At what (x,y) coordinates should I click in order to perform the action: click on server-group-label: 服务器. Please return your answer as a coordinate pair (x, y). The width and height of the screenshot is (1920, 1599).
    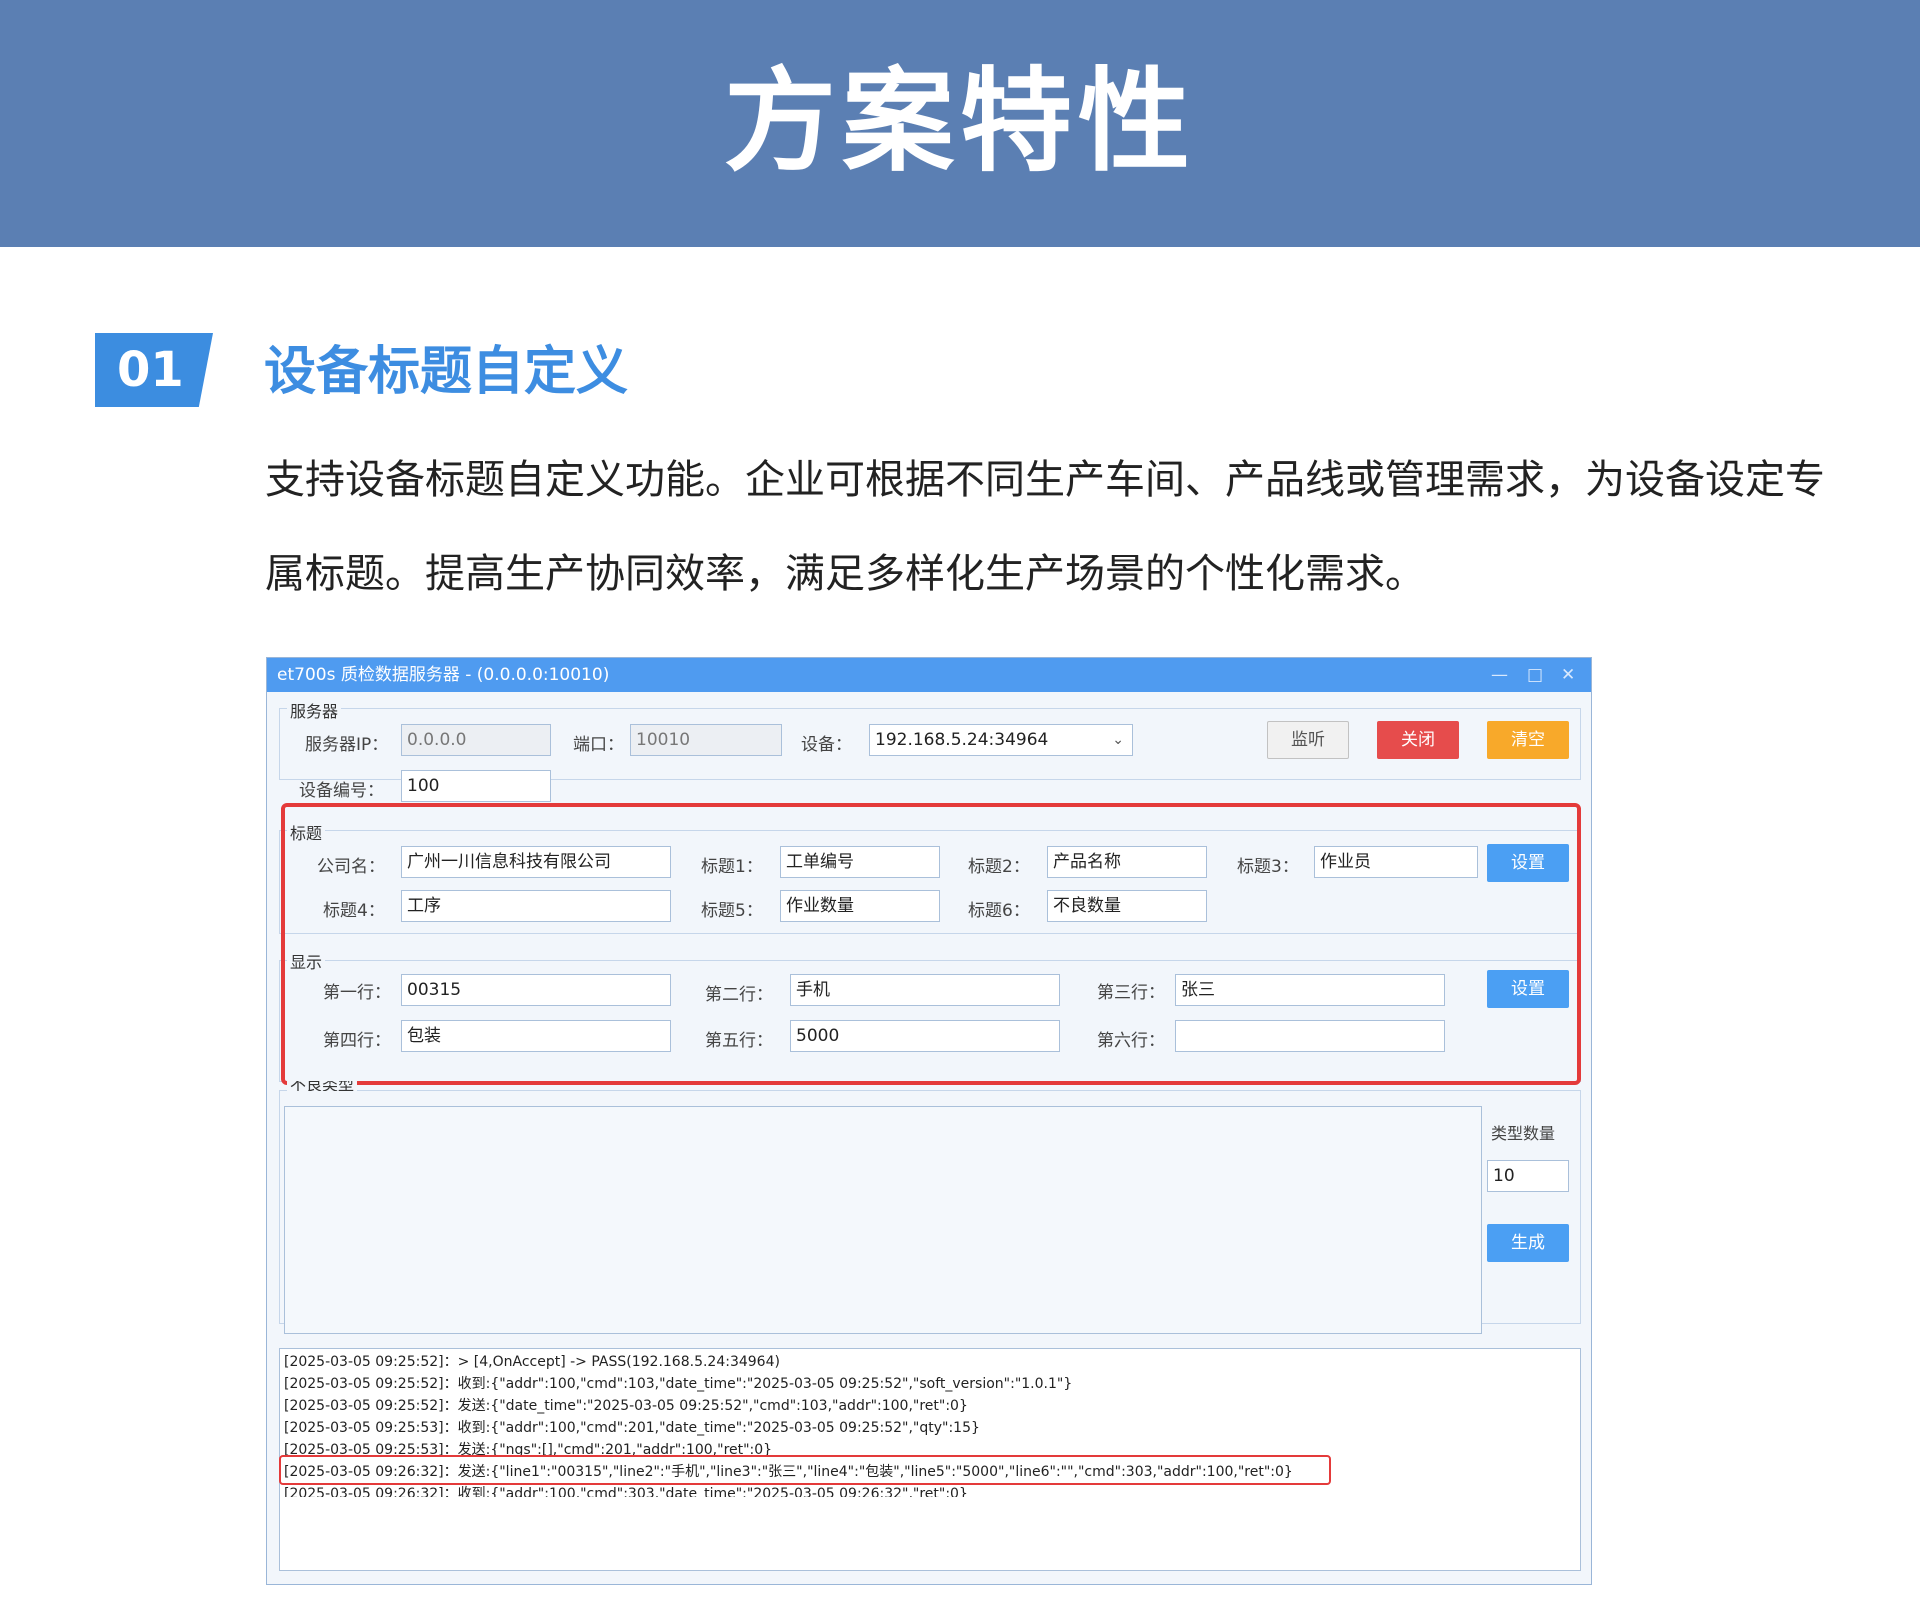
    Looking at the image, I should click on (314, 710).